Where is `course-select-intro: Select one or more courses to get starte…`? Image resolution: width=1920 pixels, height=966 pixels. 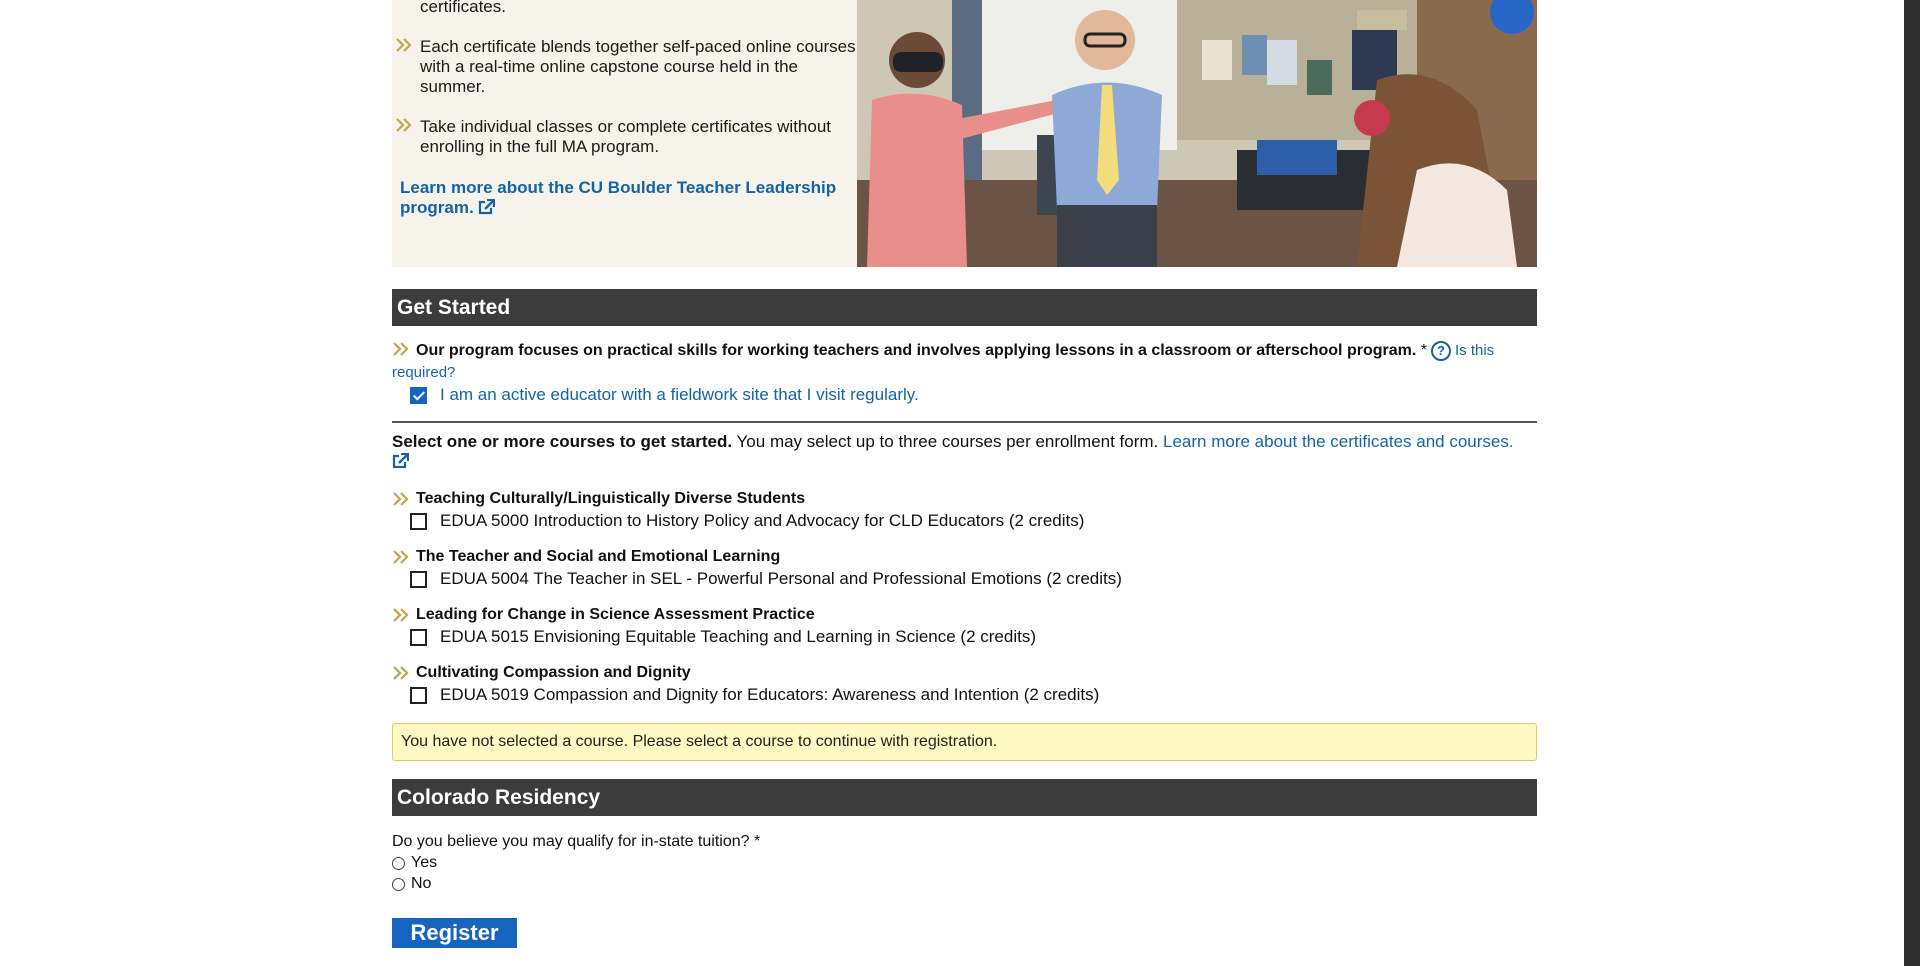 course-select-intro: Select one or more courses to get starte… is located at coordinates (964, 453).